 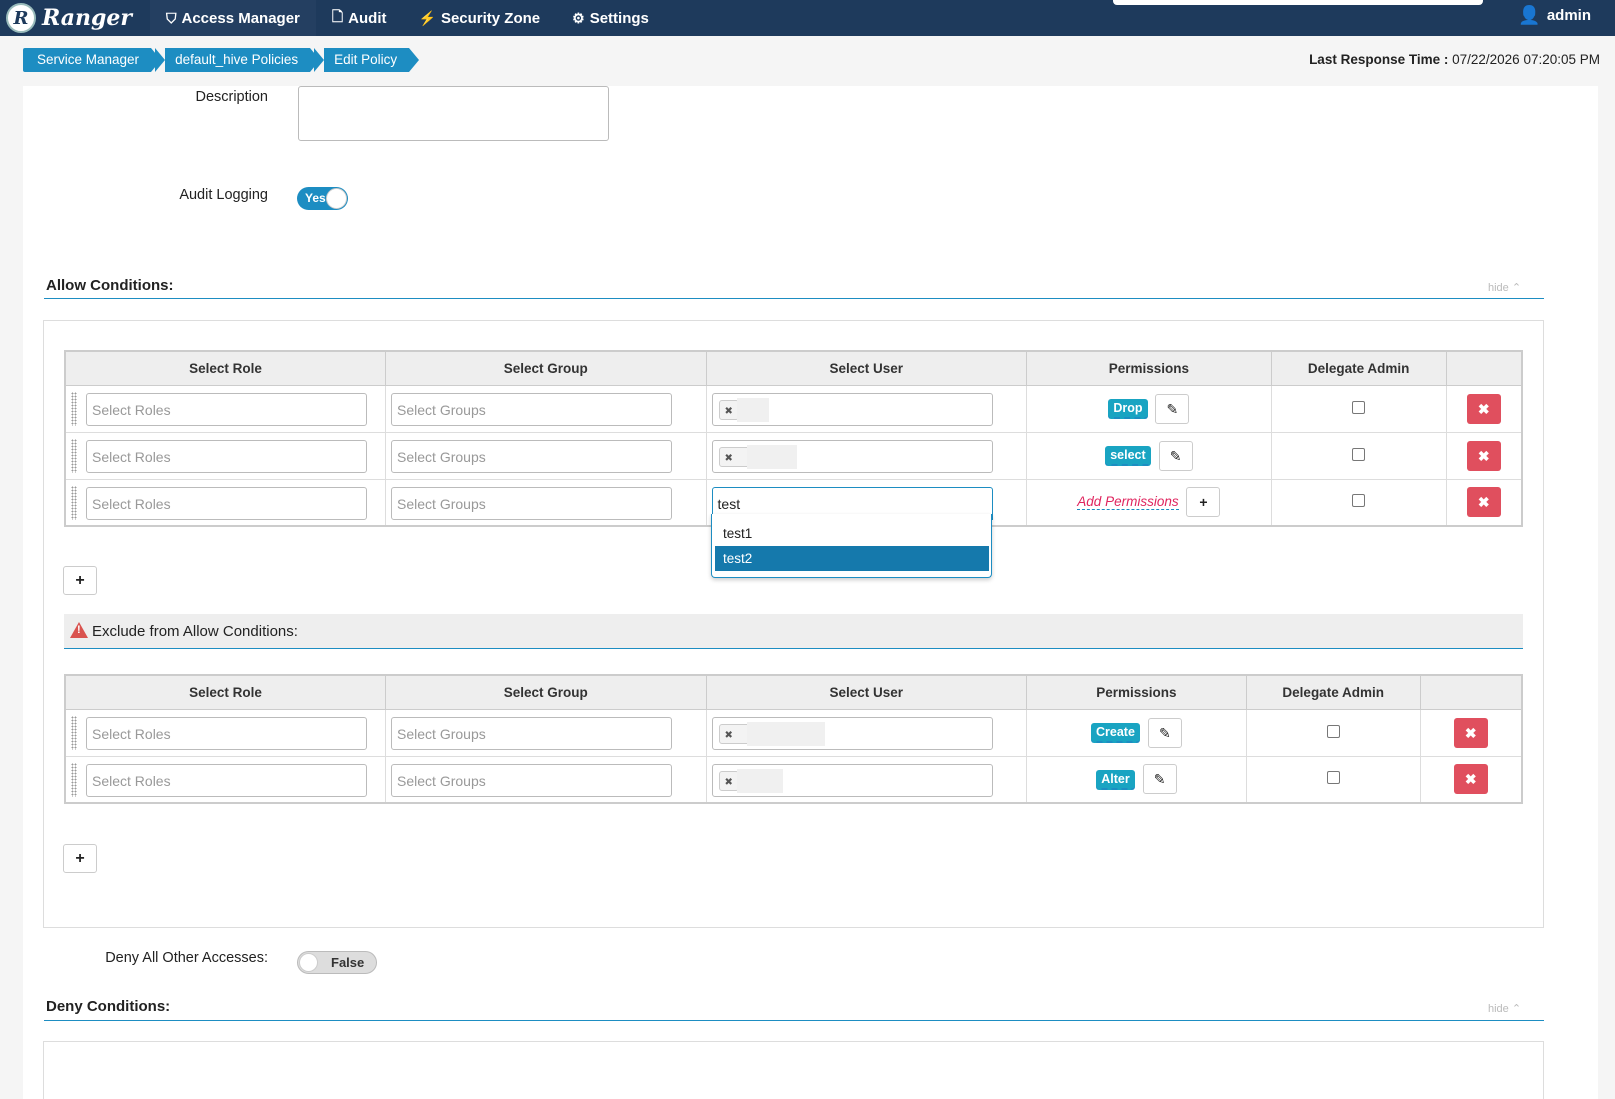 What do you see at coordinates (322, 198) in the screenshot?
I see `audit-logging-toggle: Yes` at bounding box center [322, 198].